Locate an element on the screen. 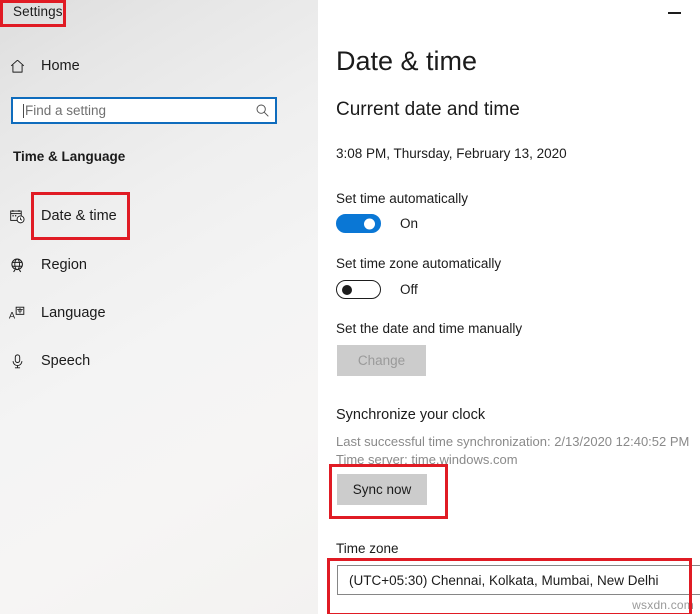  sidebar-group-heading: Time & Language is located at coordinates (69, 156).